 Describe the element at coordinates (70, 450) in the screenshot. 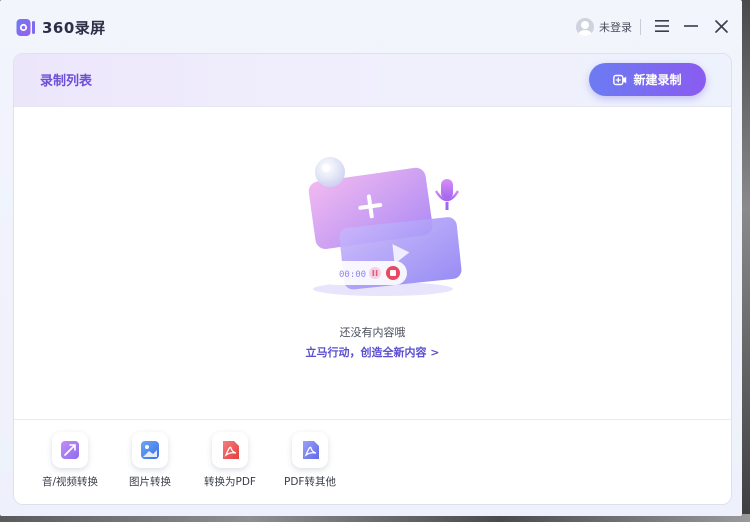

I see `media-convert-icon` at that location.